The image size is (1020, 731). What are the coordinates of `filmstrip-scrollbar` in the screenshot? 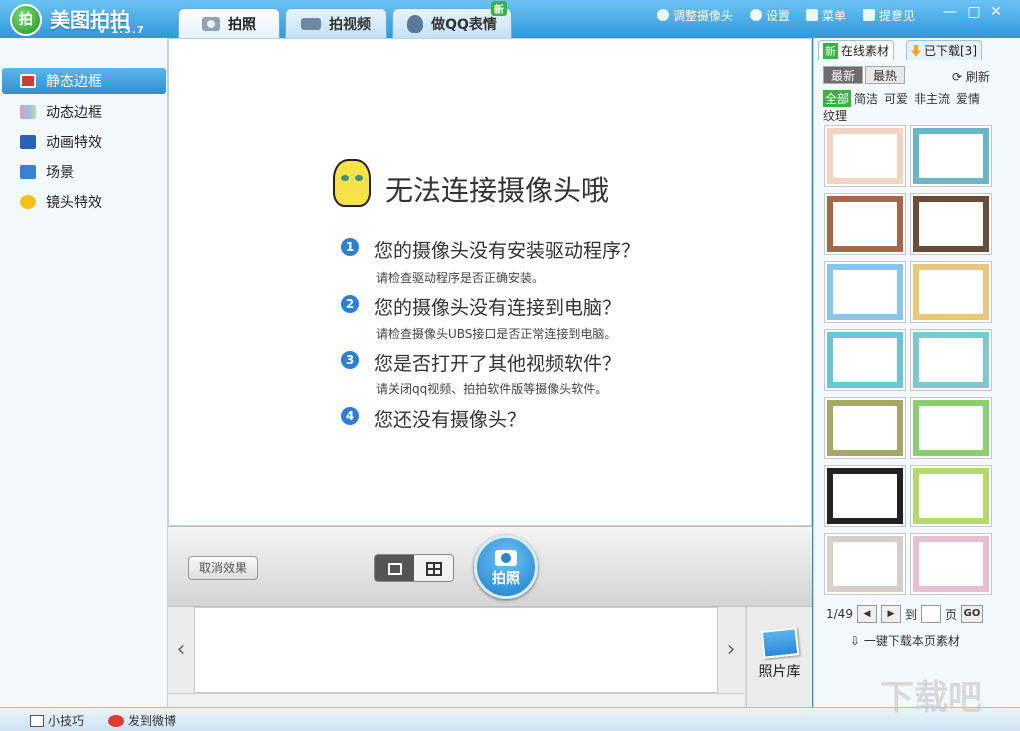 It's located at (456, 700).